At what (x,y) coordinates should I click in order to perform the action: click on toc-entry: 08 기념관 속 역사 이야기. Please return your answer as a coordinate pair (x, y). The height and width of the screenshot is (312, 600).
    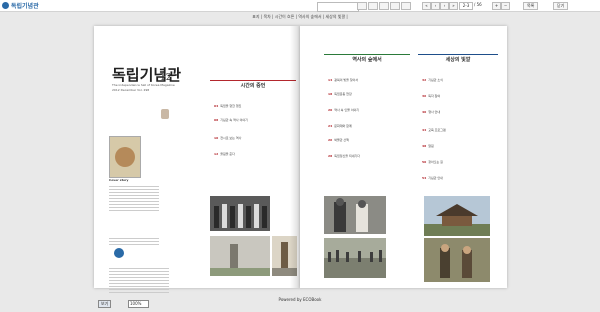
    Looking at the image, I should click on (231, 120).